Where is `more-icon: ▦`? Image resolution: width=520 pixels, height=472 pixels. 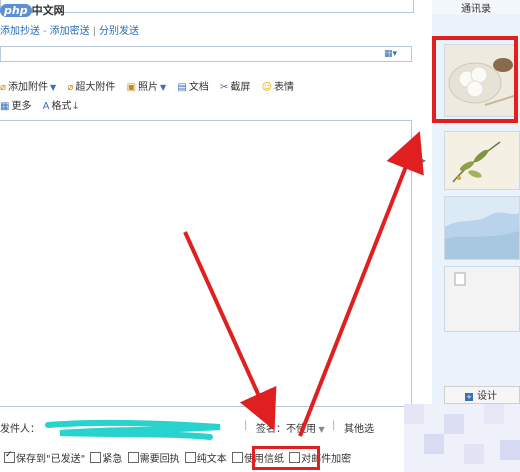
more-icon: ▦ is located at coordinates (5, 106).